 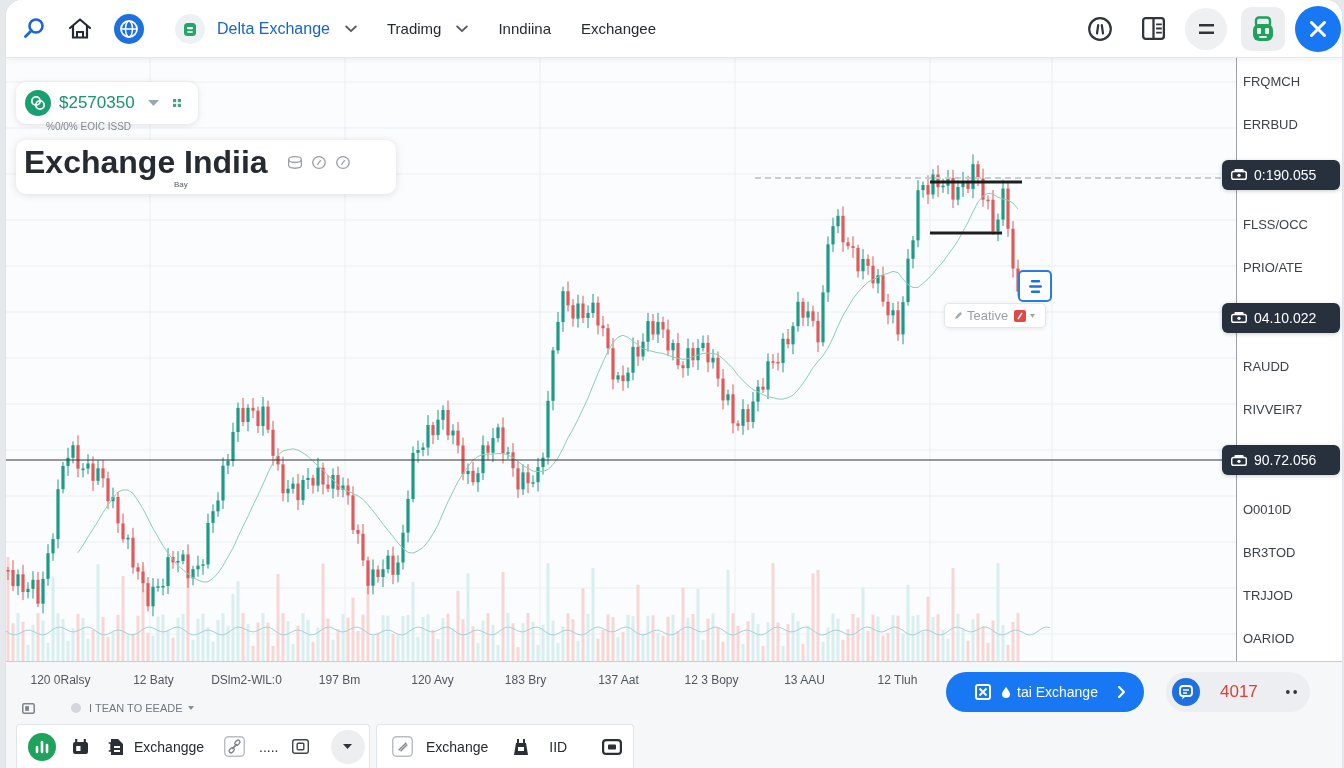 What do you see at coordinates (115, 746) in the screenshot?
I see `document-icon` at bounding box center [115, 746].